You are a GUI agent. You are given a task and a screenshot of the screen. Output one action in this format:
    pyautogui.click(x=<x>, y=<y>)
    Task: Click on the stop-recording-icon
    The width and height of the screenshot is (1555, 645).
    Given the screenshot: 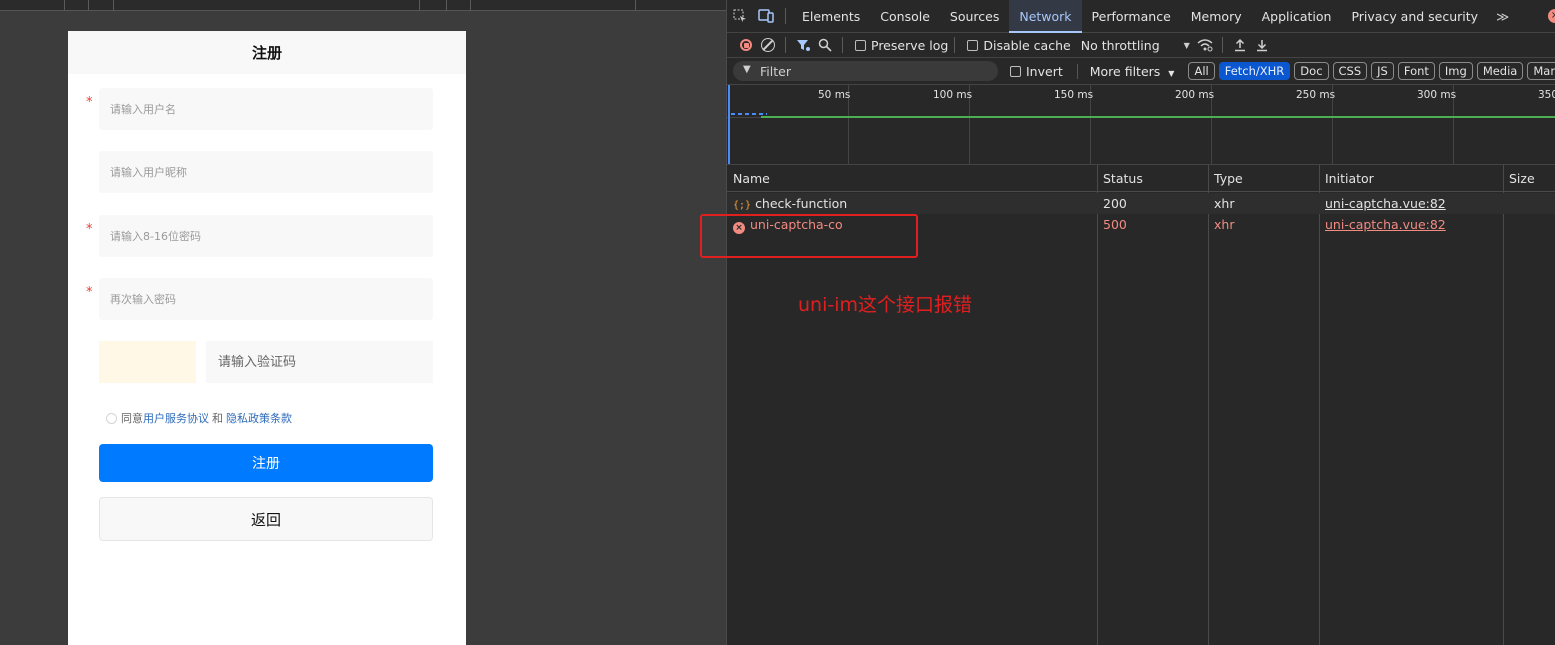 What is the action you would take?
    pyautogui.click(x=746, y=45)
    